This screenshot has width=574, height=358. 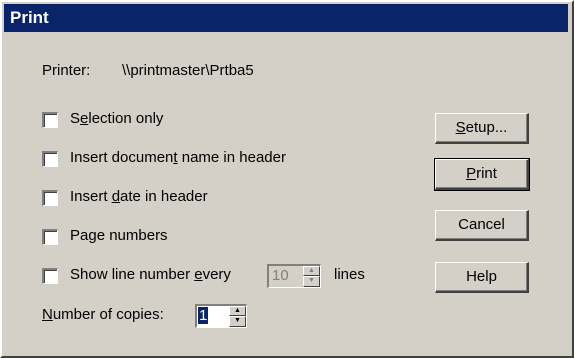 What do you see at coordinates (50, 120) in the screenshot?
I see `selection-only-checkbox` at bounding box center [50, 120].